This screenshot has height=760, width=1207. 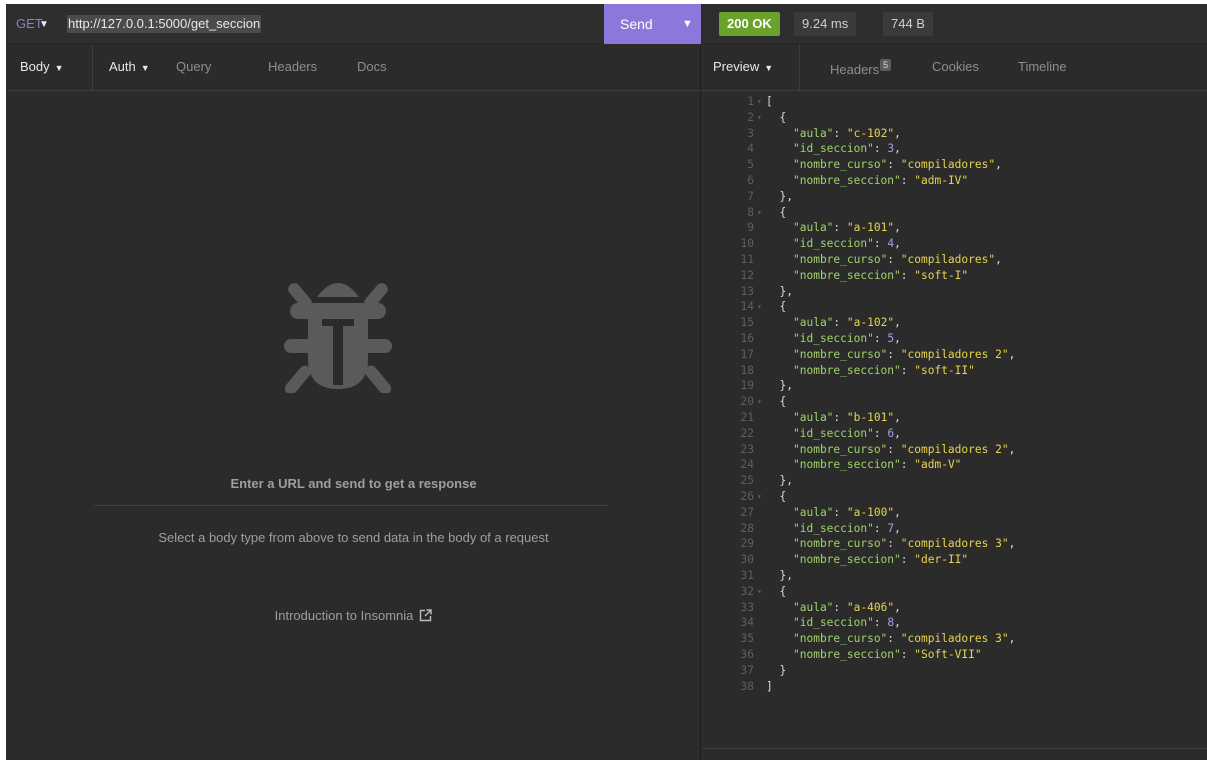 What do you see at coordinates (747, 465) in the screenshot?
I see `line-number: 24` at bounding box center [747, 465].